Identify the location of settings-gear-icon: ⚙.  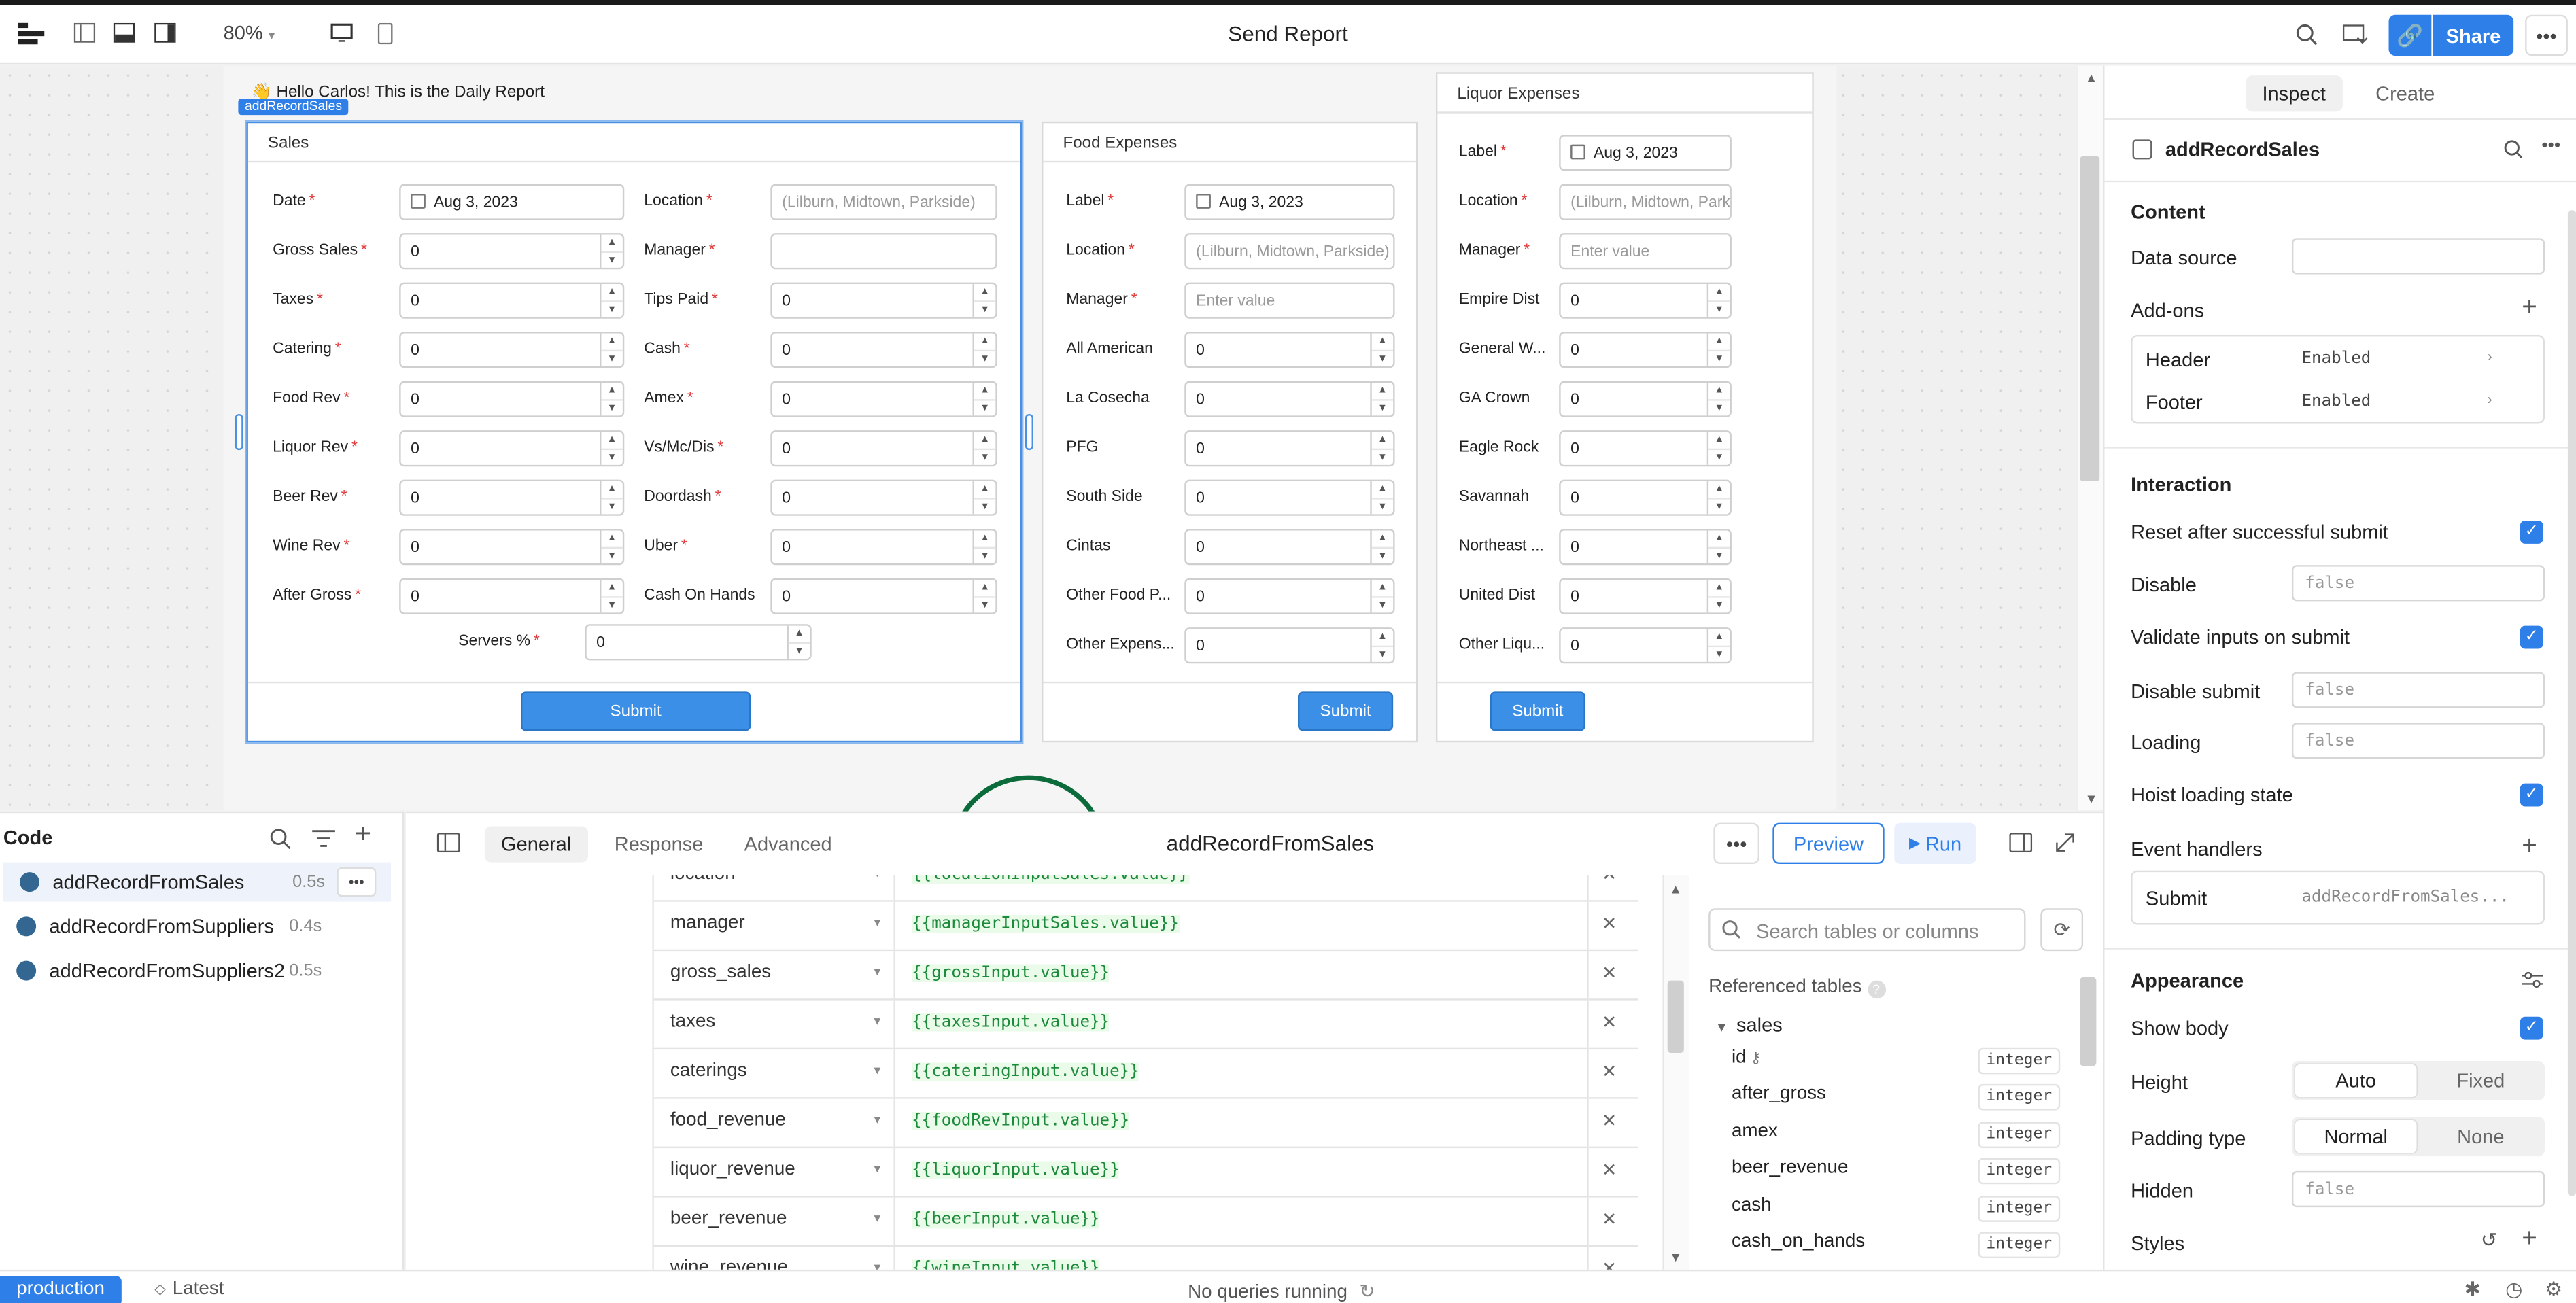
(2553, 1289).